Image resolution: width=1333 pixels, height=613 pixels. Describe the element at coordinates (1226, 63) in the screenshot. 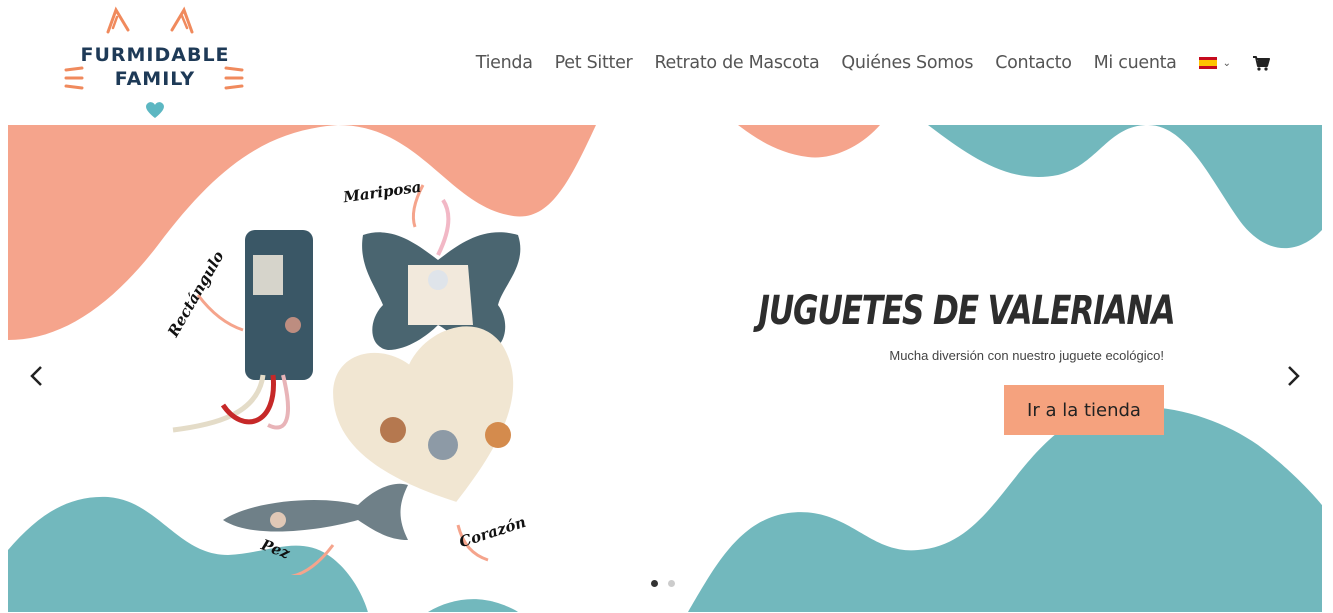

I see `chevron-down-icon: ⌄` at that location.